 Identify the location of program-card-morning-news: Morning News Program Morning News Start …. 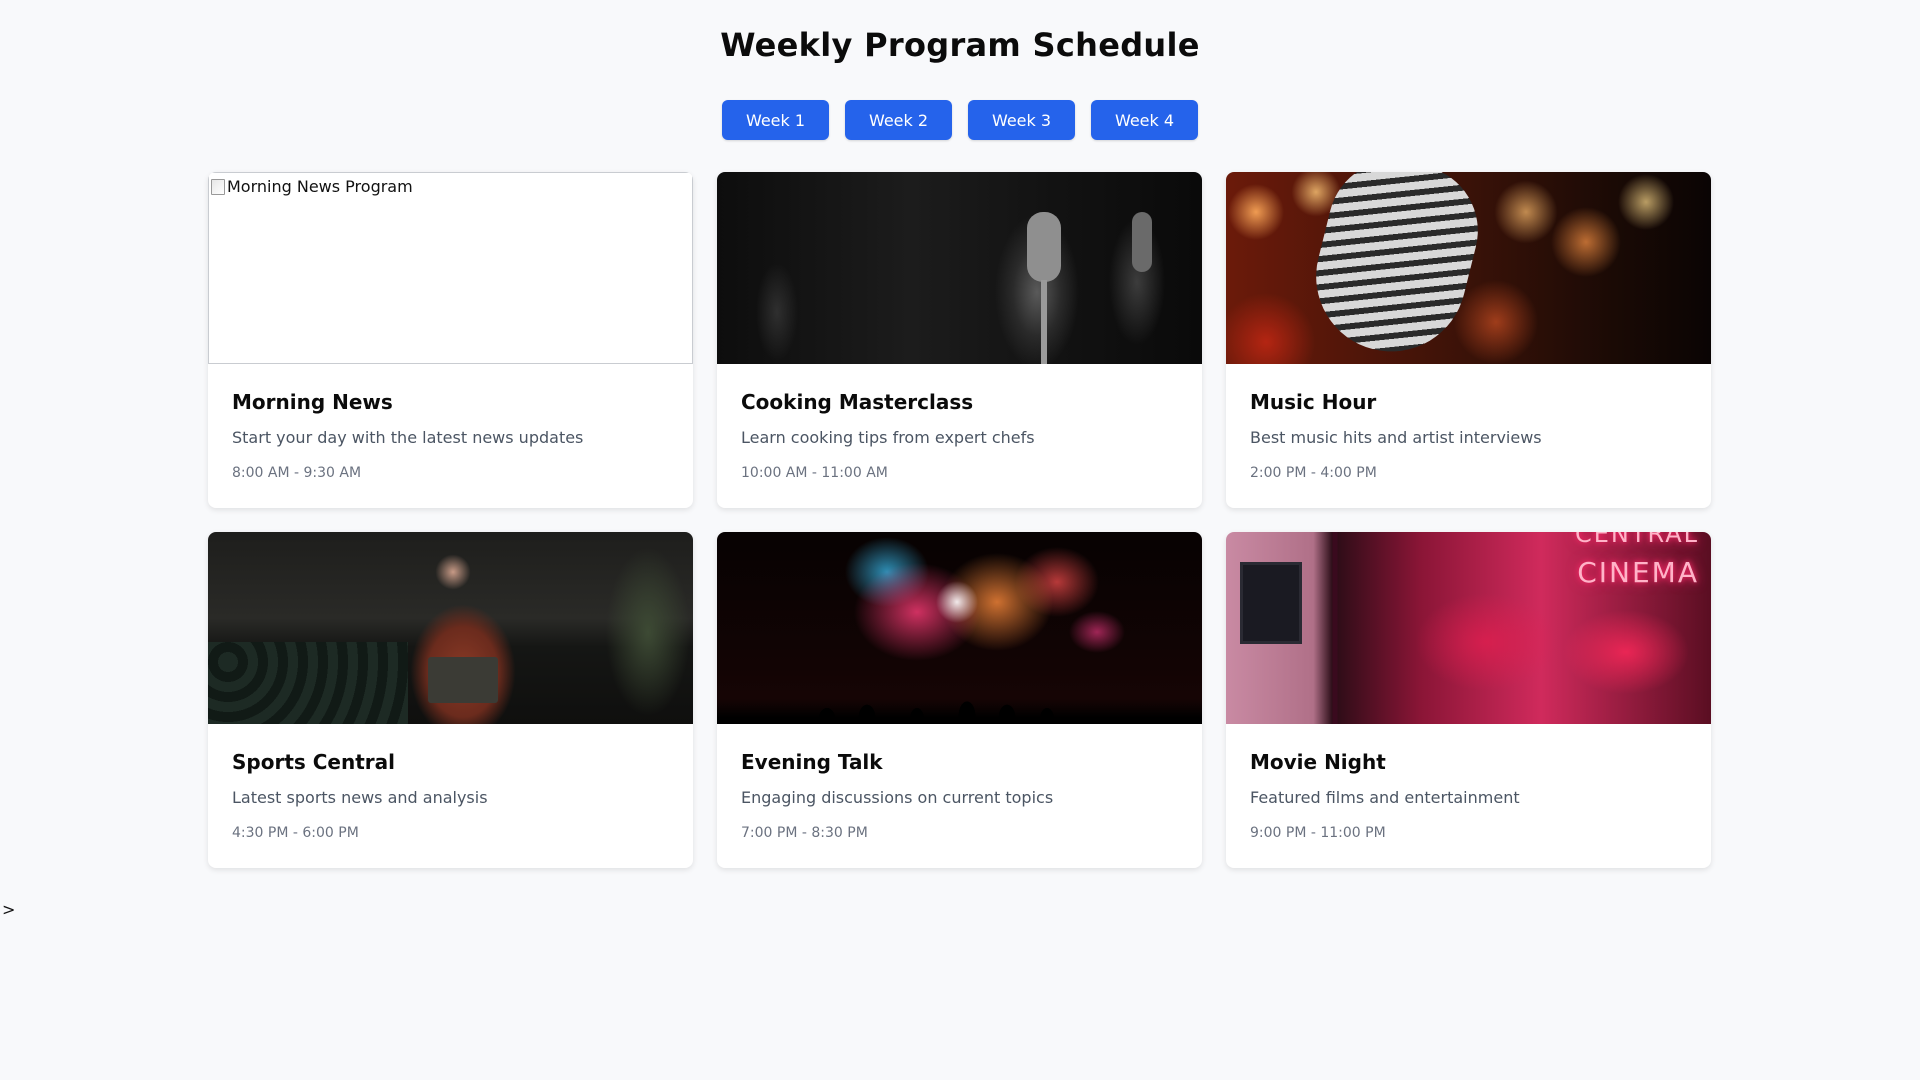
(450, 340).